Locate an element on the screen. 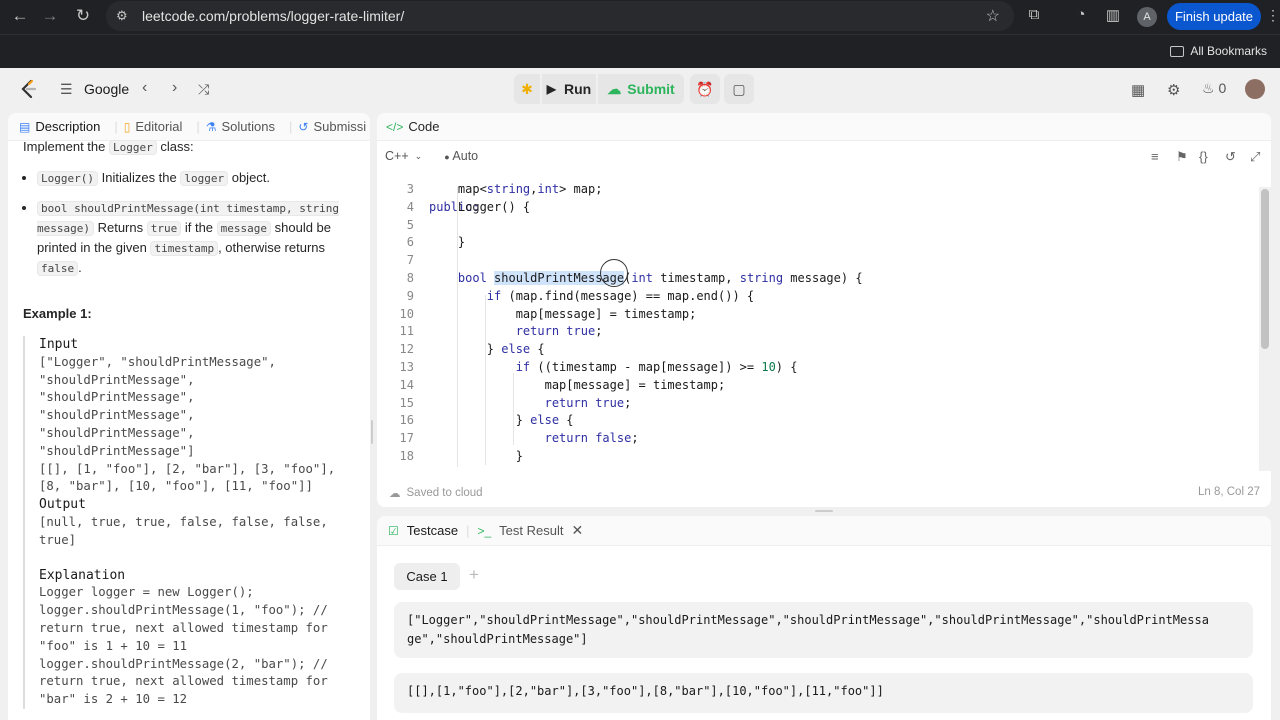 The height and width of the screenshot is (720, 1280). code-text: Logger() { is located at coordinates (480, 206).